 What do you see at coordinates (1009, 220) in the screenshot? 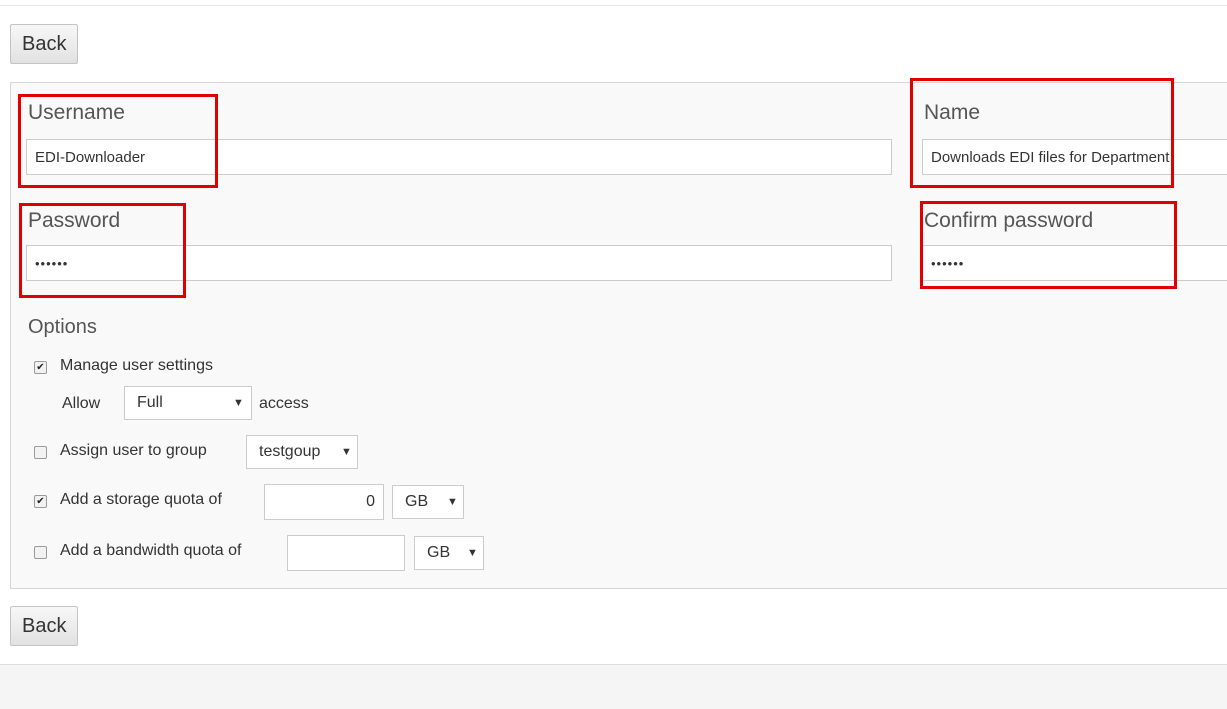
I see `confirm-password-label: Confirm password` at bounding box center [1009, 220].